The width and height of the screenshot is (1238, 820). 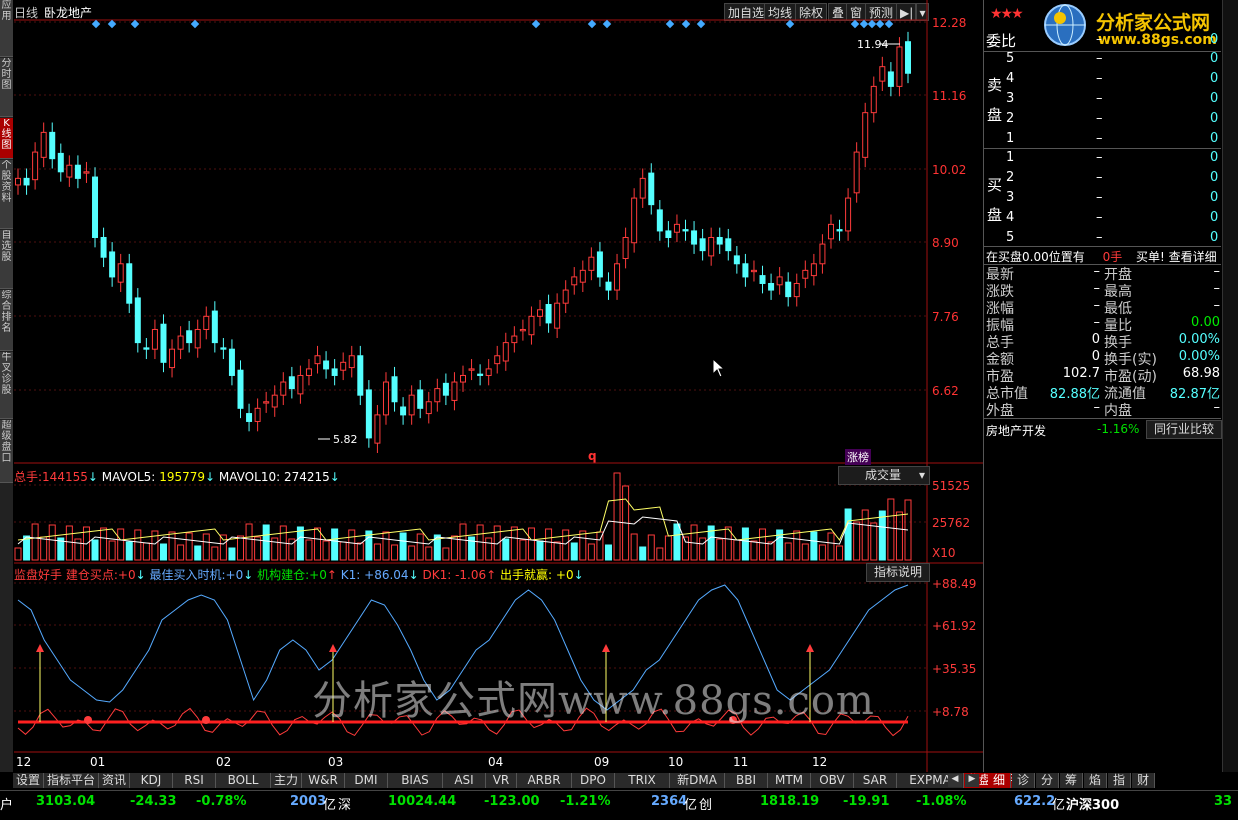 I want to click on indicator-tab-19: SAR, so click(x=875, y=780).